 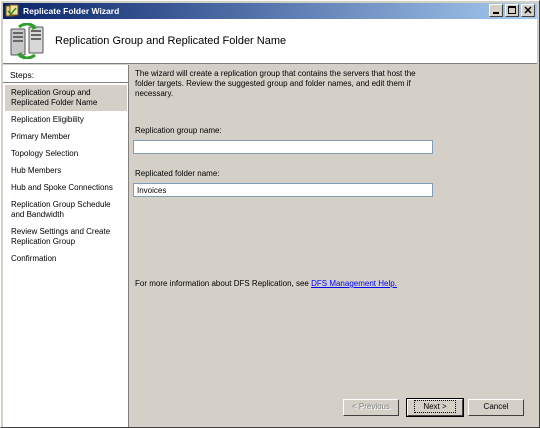 What do you see at coordinates (177, 173) in the screenshot?
I see `folder-name-label: Replicated folder name:` at bounding box center [177, 173].